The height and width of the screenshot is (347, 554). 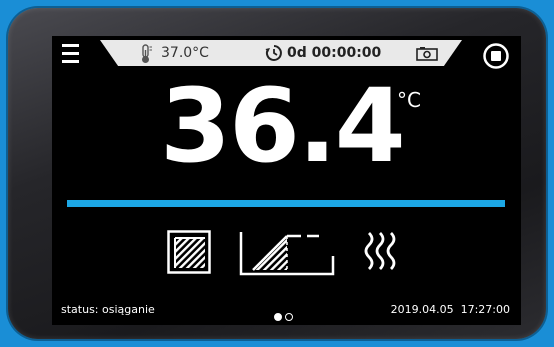 I want to click on setpoint-temperature: 37.0°C, so click(x=185, y=53).